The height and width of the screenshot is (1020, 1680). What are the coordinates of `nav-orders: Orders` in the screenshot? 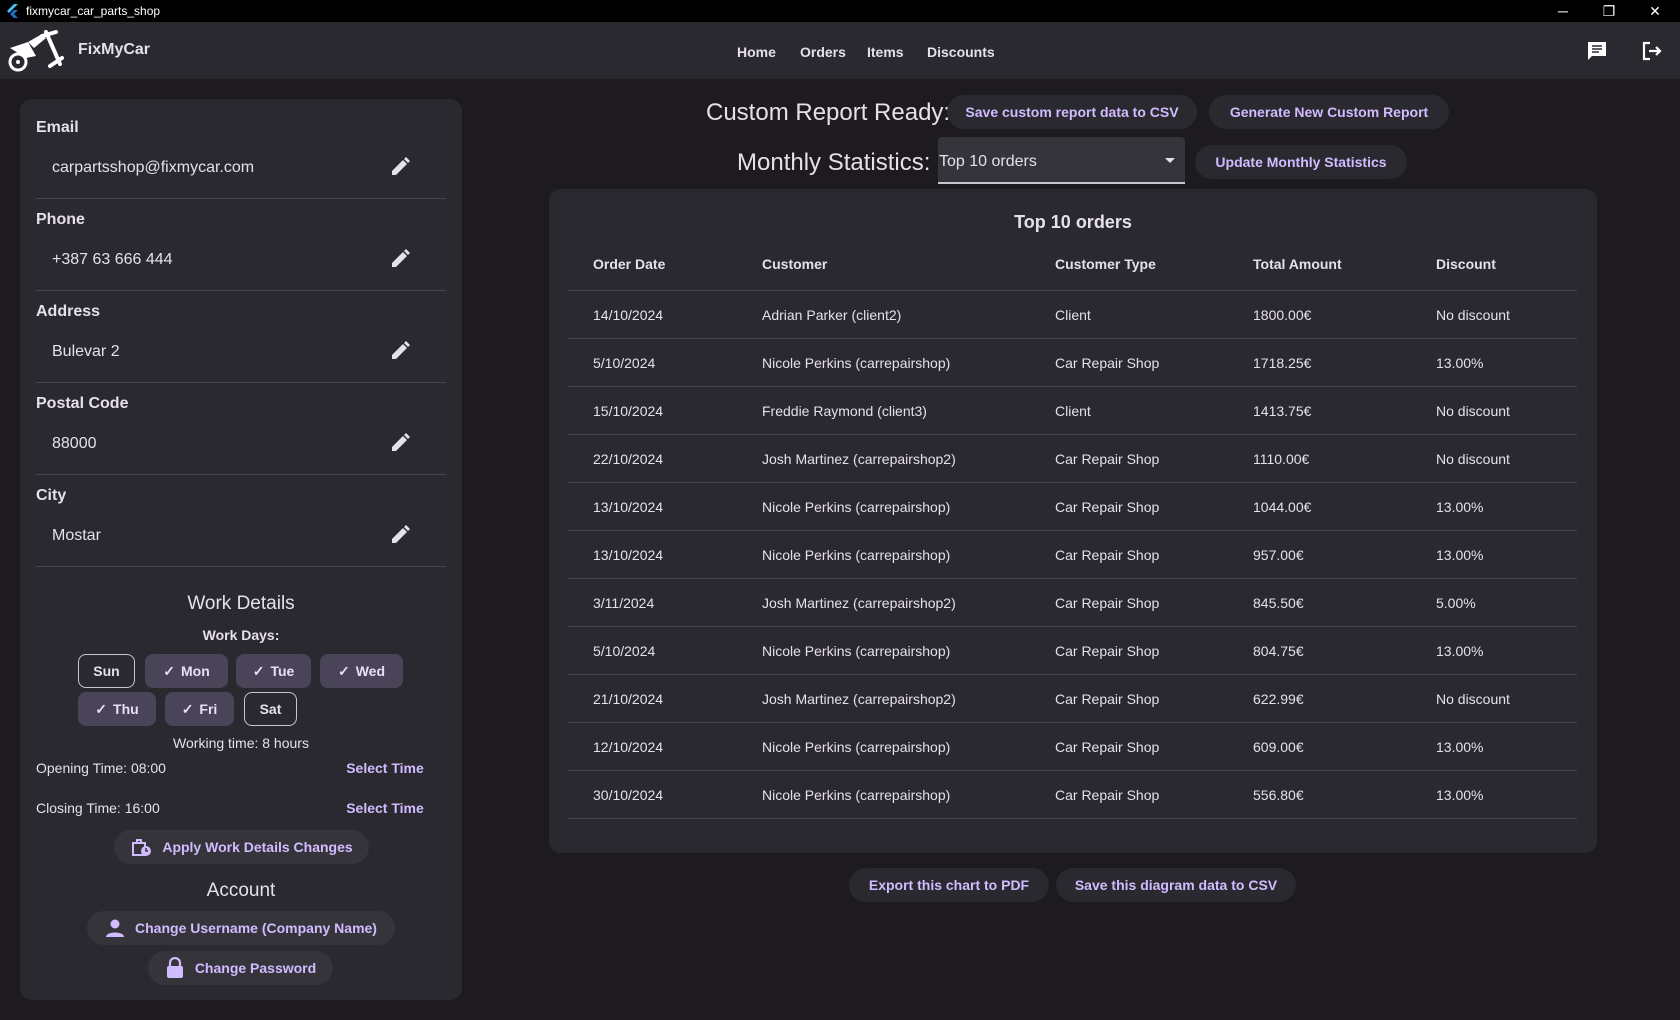 It's located at (823, 52).